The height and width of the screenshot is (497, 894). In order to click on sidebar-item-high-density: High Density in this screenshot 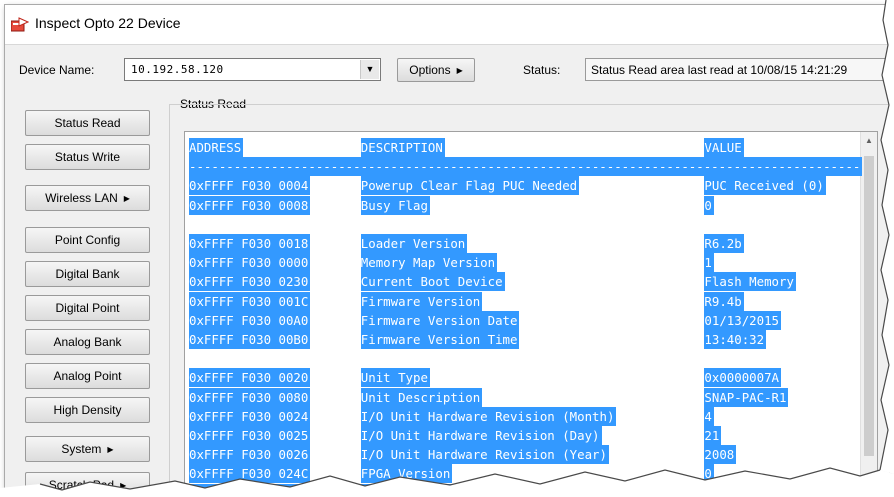, I will do `click(87, 410)`.